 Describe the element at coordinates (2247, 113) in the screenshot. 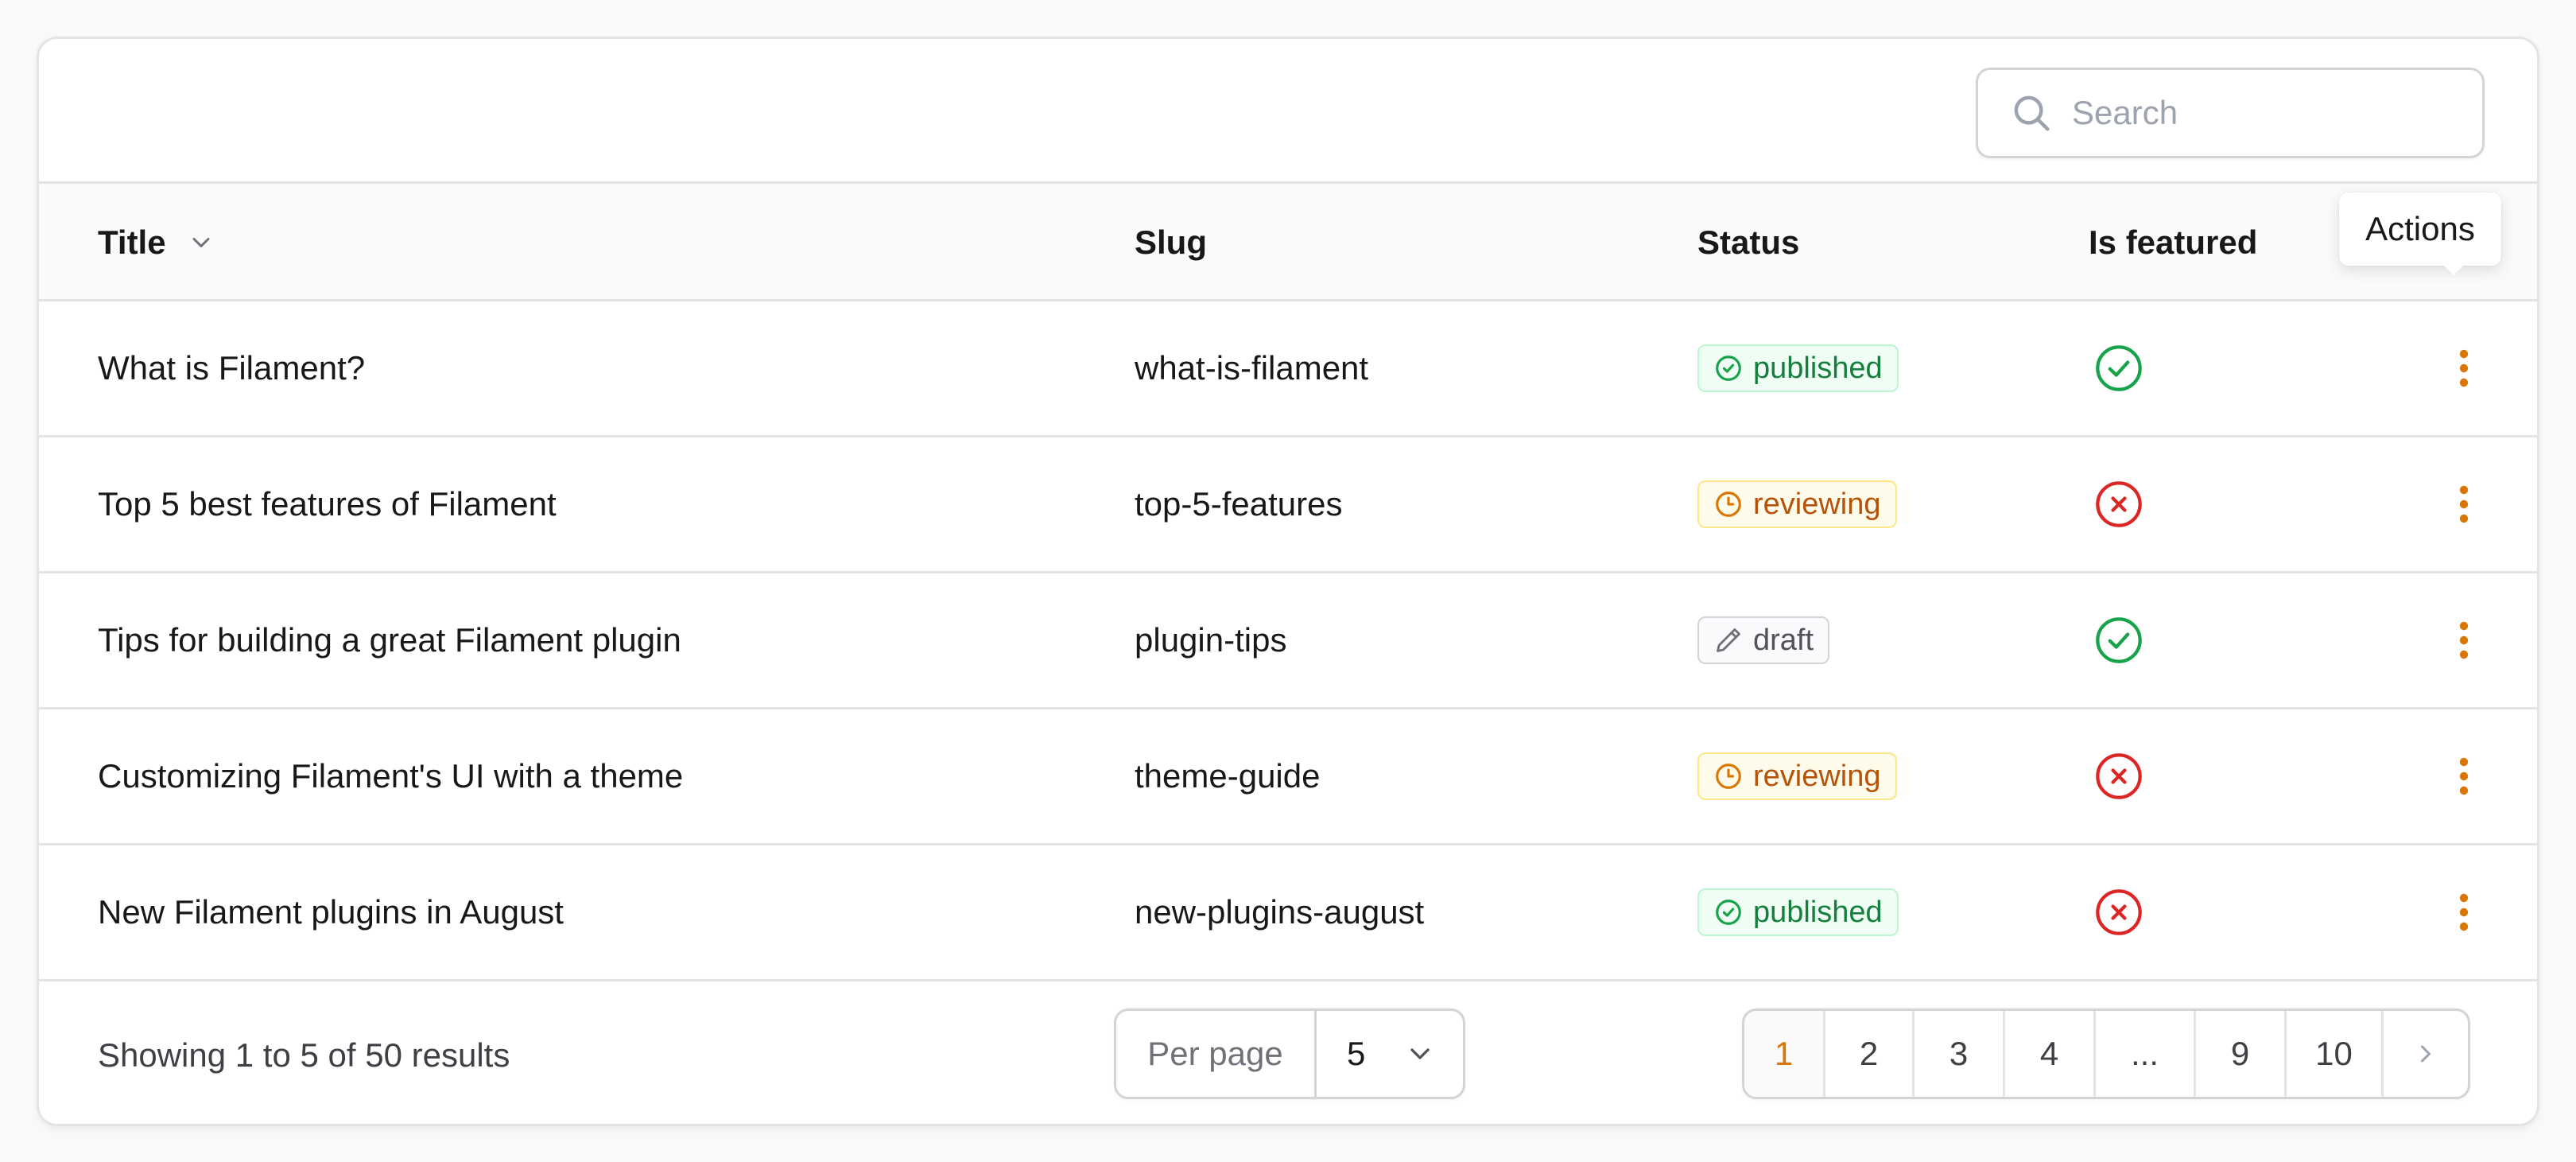

I see `search-input` at that location.